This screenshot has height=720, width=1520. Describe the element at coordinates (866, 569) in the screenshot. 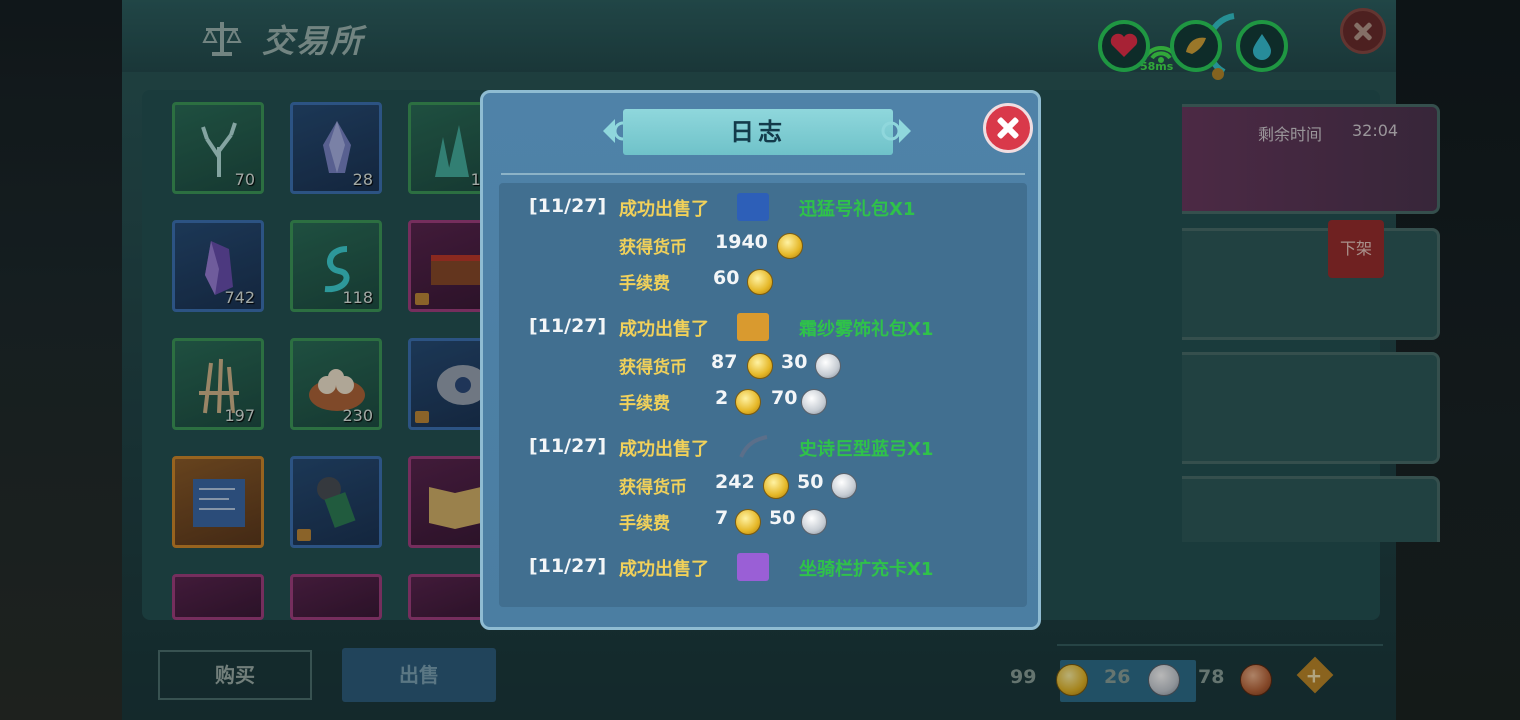

I see `entry-item: 坐骑栏扩充卡X1` at that location.